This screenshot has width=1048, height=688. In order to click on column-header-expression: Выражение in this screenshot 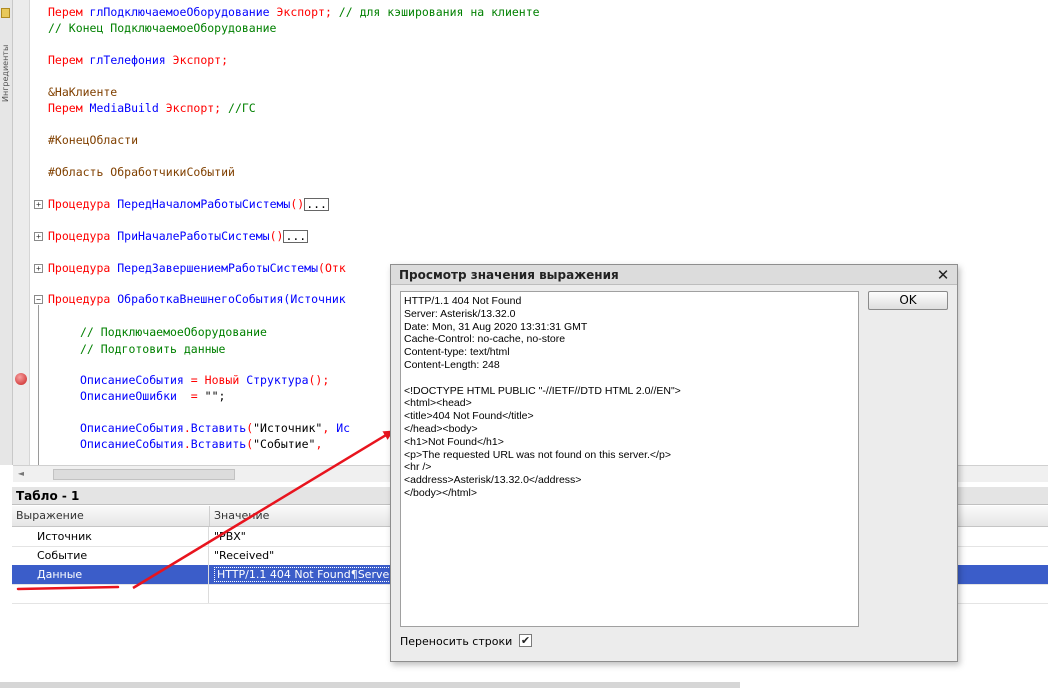, I will do `click(111, 516)`.